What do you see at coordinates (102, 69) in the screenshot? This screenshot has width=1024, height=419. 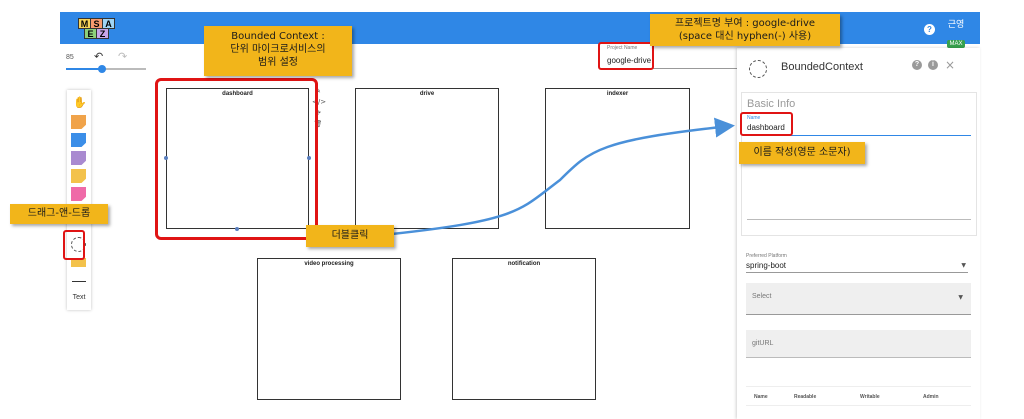 I see `zoom-thumb` at bounding box center [102, 69].